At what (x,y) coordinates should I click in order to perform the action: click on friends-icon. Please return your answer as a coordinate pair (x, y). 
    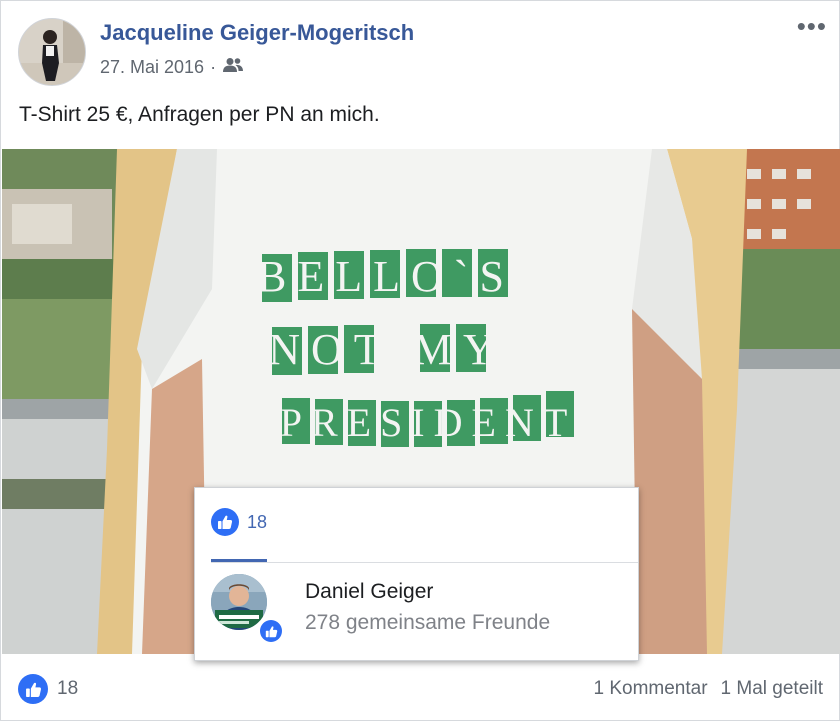
    Looking at the image, I should click on (233, 67).